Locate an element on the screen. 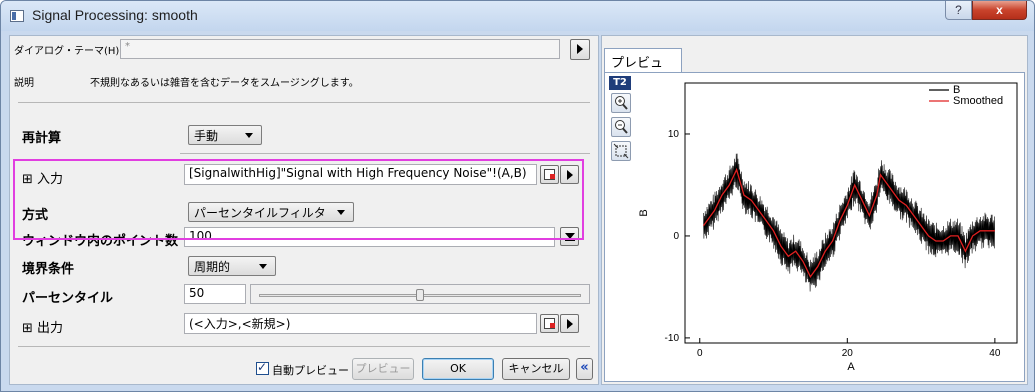 Image resolution: width=1035 pixels, height=392 pixels. dialog-theme-label: ダイアログ・テーマ(H) is located at coordinates (67, 51).